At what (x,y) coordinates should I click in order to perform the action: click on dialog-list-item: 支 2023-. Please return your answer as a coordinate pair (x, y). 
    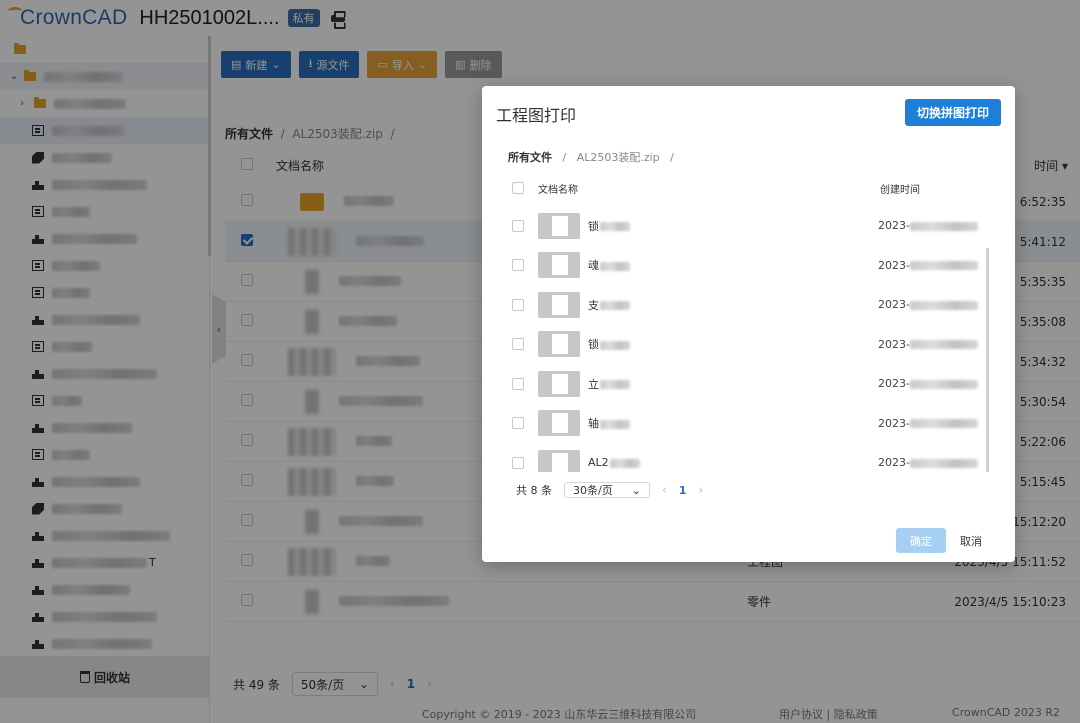
    Looking at the image, I should click on (747, 305).